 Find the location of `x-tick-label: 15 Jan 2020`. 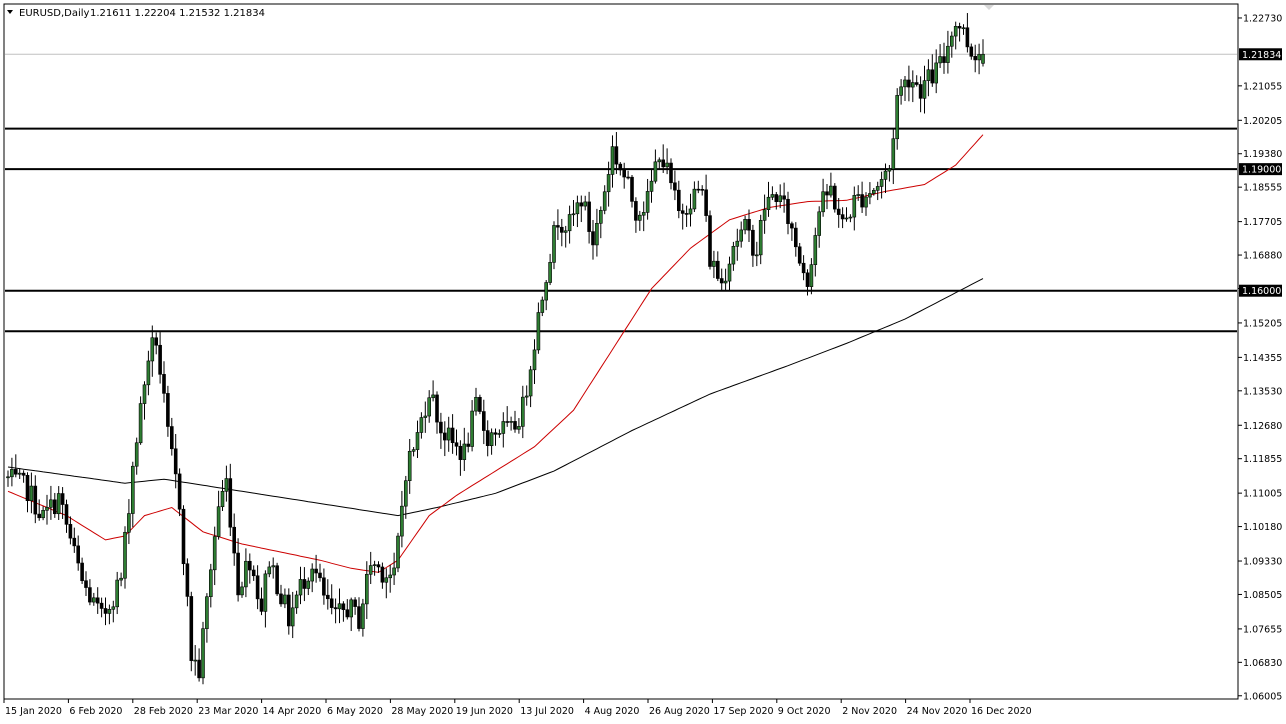

x-tick-label: 15 Jan 2020 is located at coordinates (33, 711).